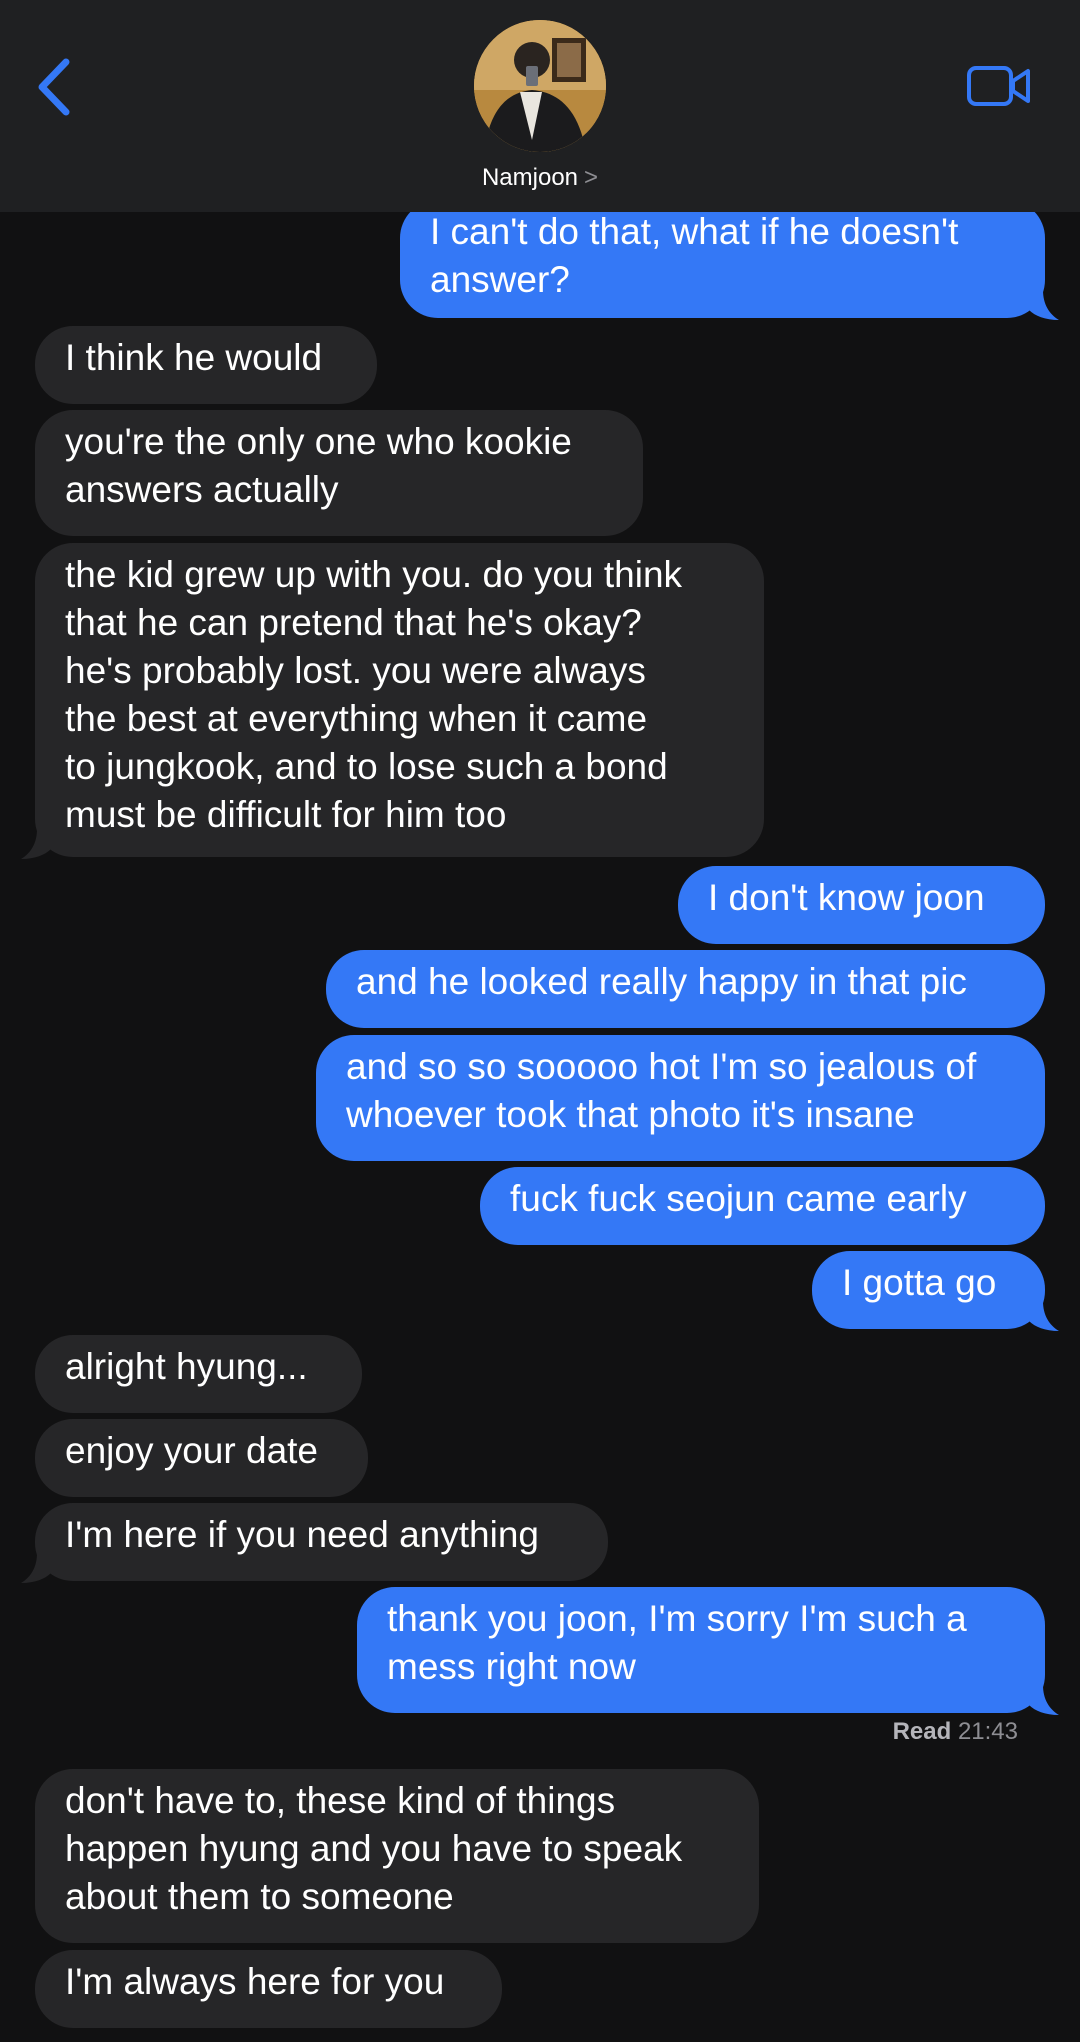 The height and width of the screenshot is (2042, 1080). I want to click on chevron-right-icon: >, so click(591, 177).